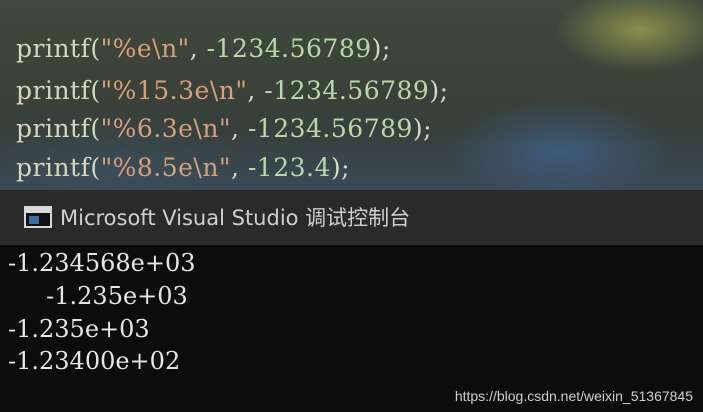 The image size is (703, 412). I want to click on code-line-3: printf("%6.3e\n", -1234.56789);, so click(224, 128).